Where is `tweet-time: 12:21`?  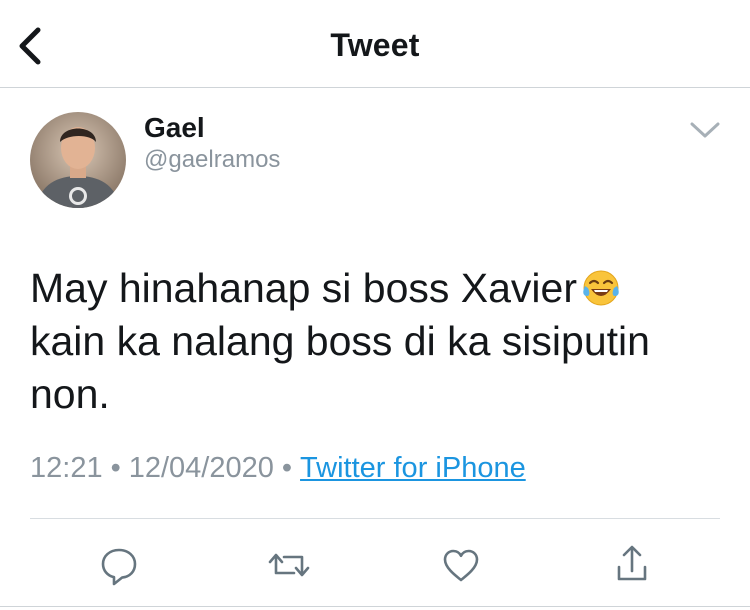 tweet-time: 12:21 is located at coordinates (66, 468).